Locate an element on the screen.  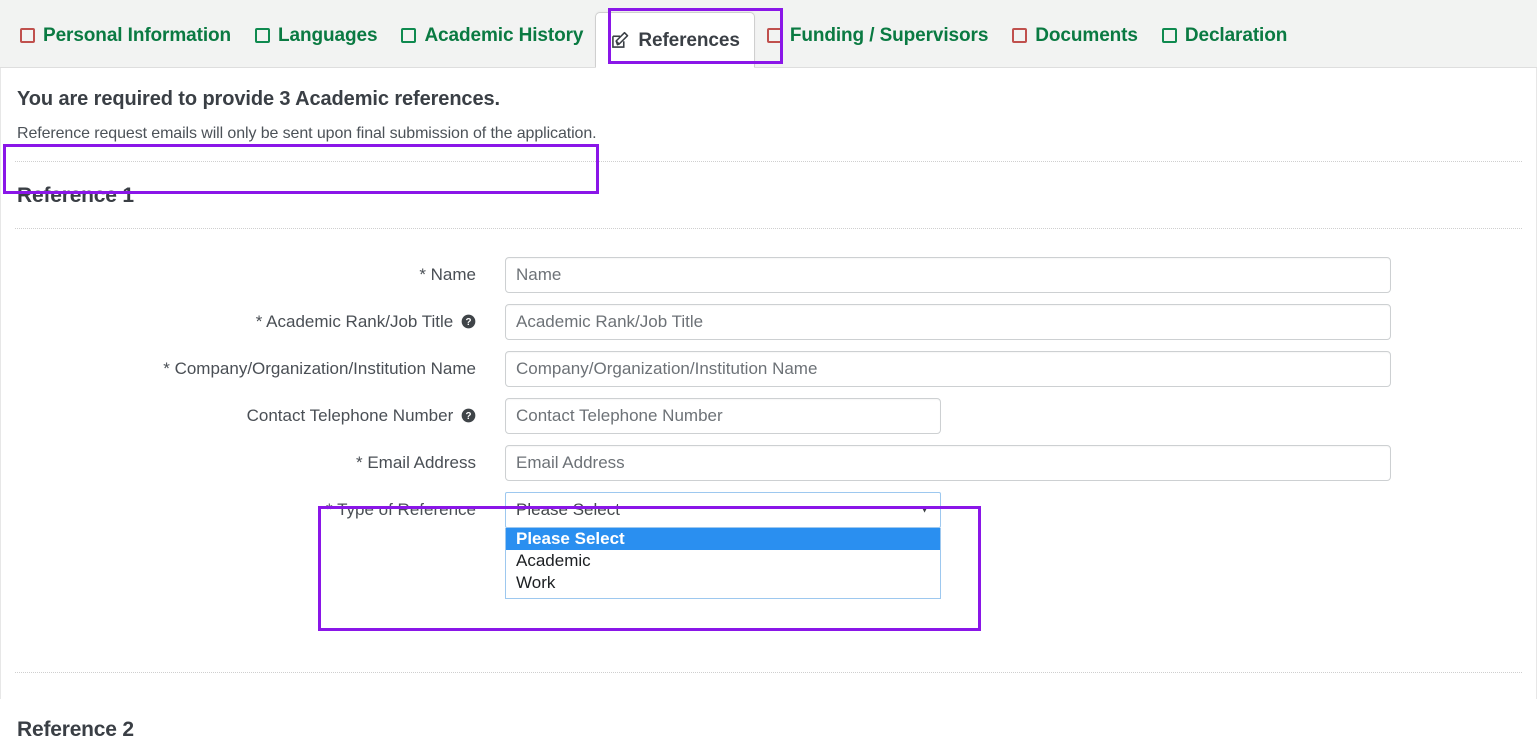
tab-label: References is located at coordinates (689, 40).